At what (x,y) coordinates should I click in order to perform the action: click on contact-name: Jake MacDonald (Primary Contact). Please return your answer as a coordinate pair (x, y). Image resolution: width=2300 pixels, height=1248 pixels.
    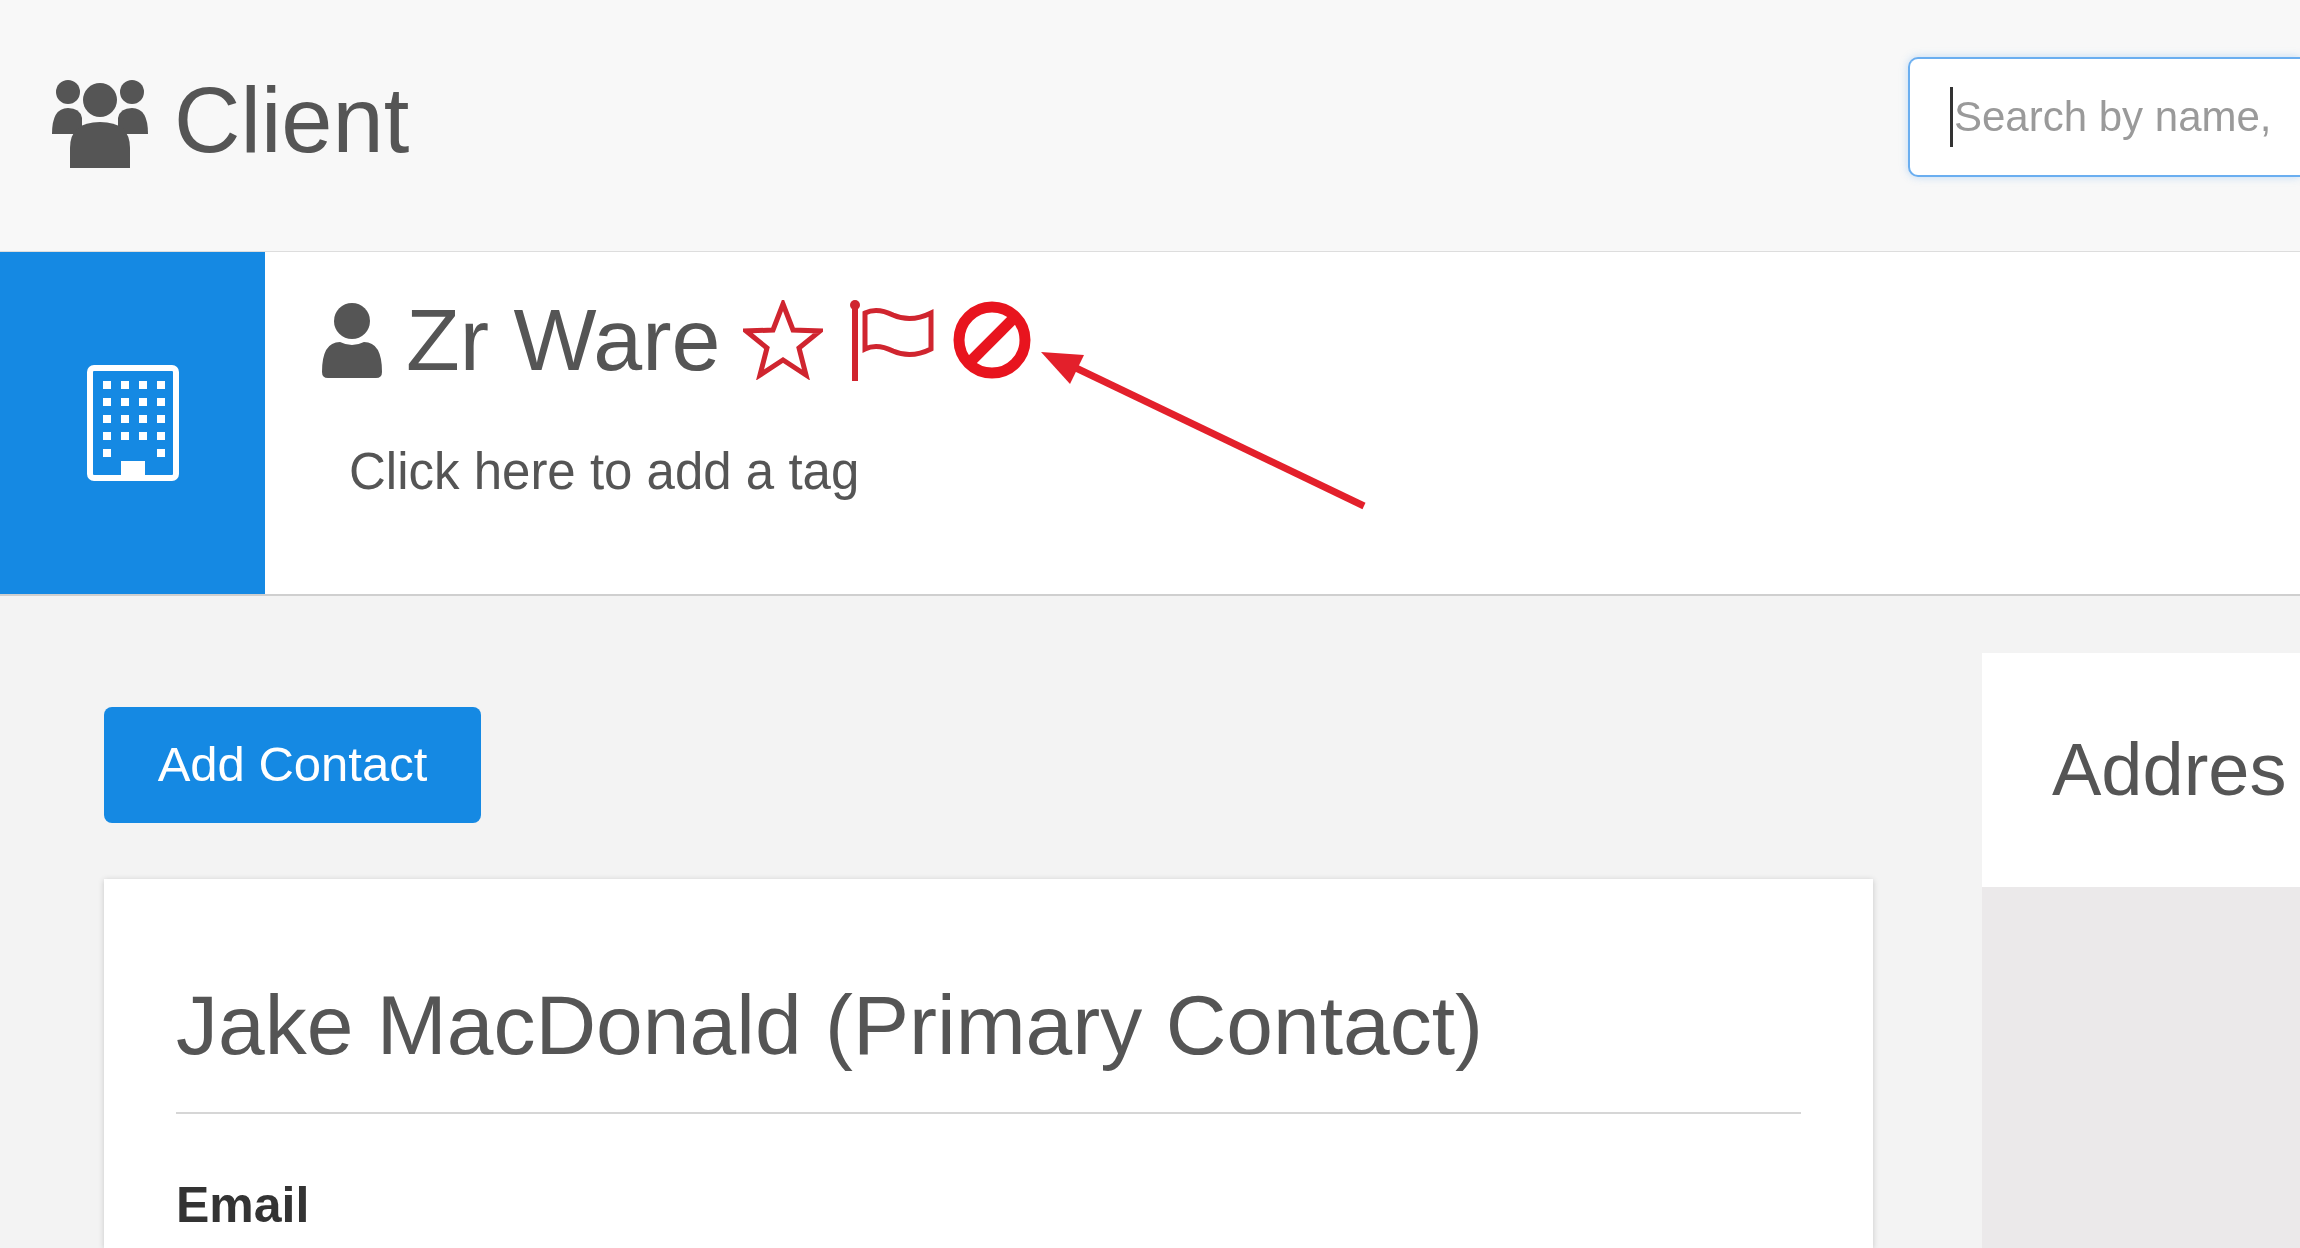
    Looking at the image, I should click on (830, 1025).